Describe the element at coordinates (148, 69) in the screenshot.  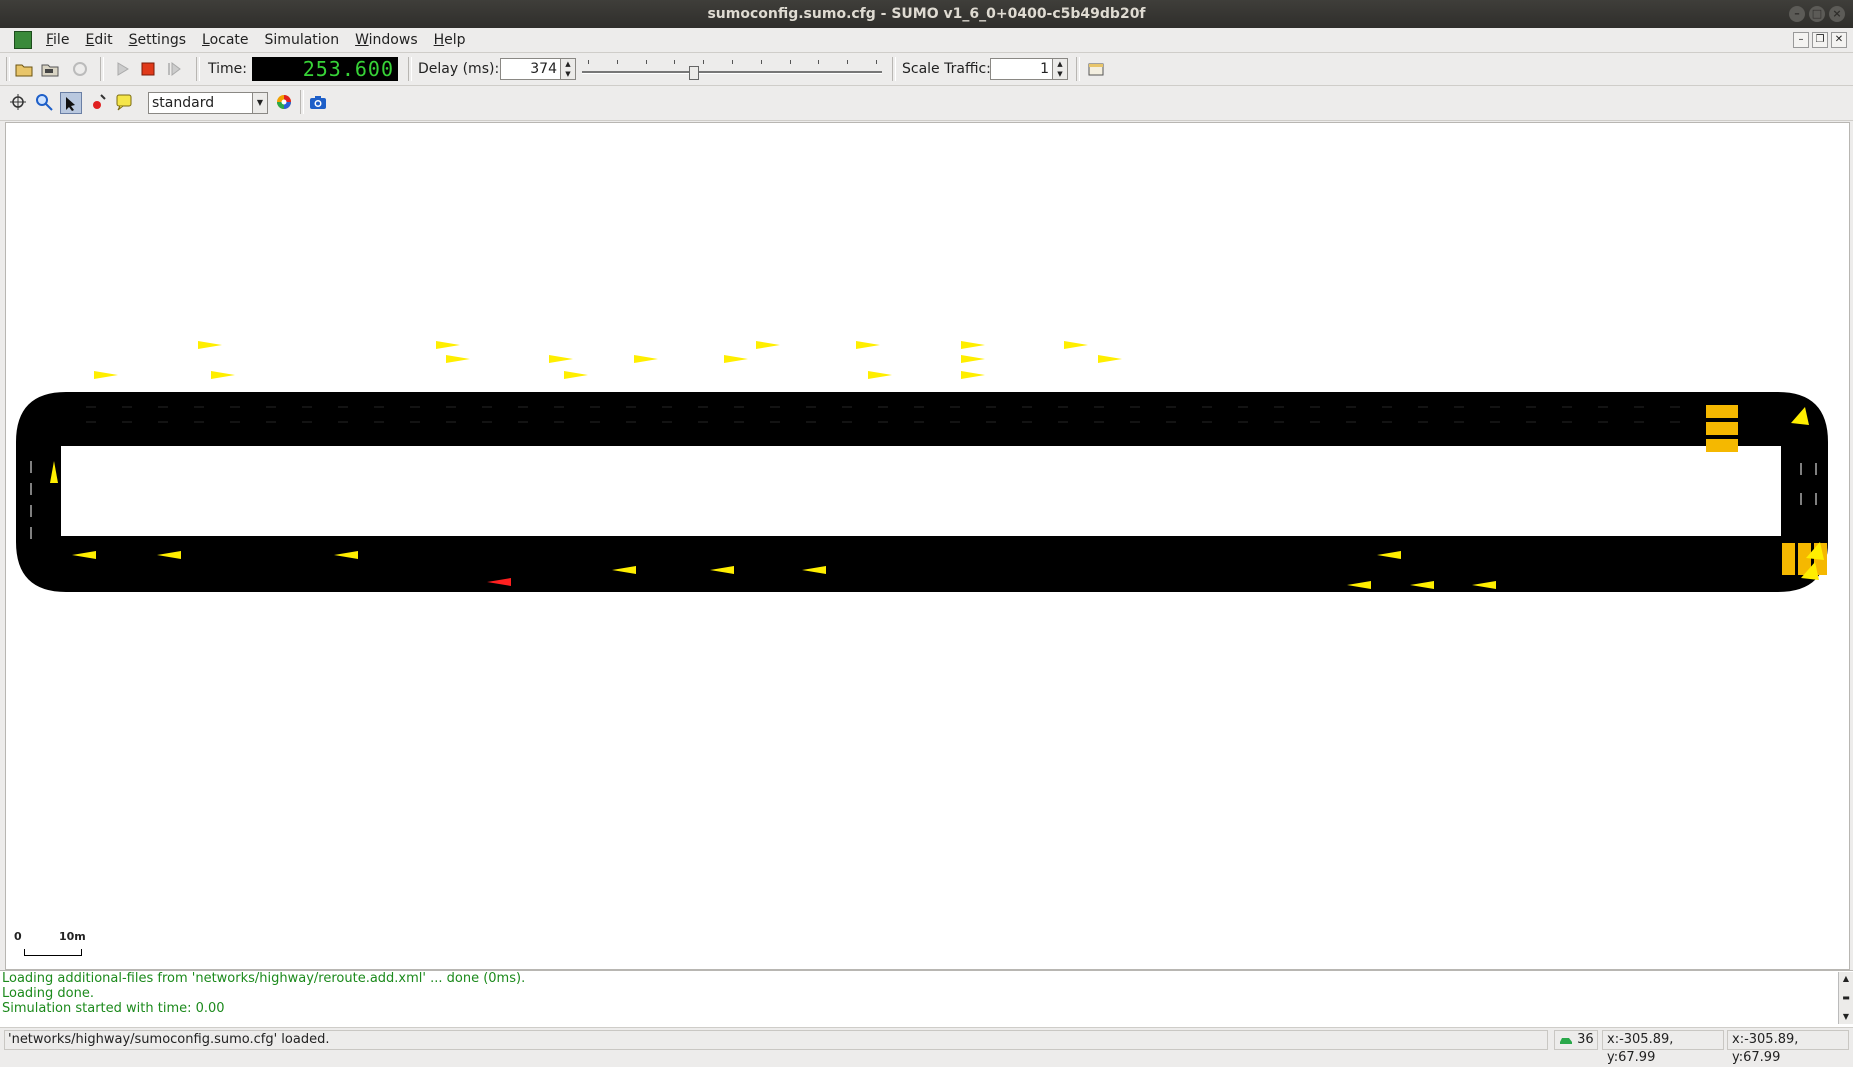
I see `stop-simulation-icon` at that location.